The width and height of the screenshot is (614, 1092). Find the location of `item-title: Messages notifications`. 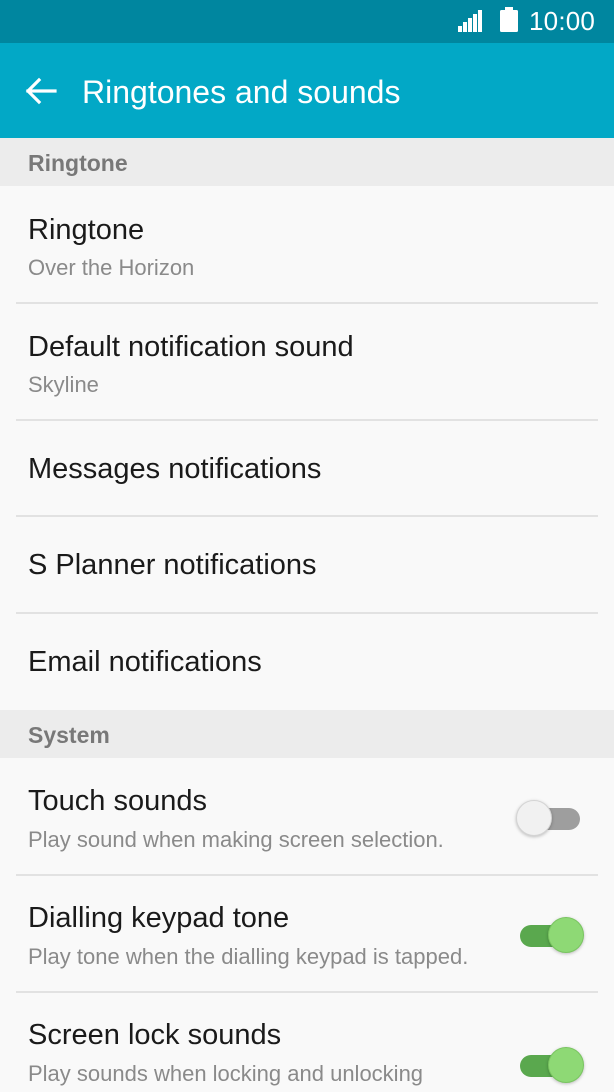

item-title: Messages notifications is located at coordinates (175, 469).